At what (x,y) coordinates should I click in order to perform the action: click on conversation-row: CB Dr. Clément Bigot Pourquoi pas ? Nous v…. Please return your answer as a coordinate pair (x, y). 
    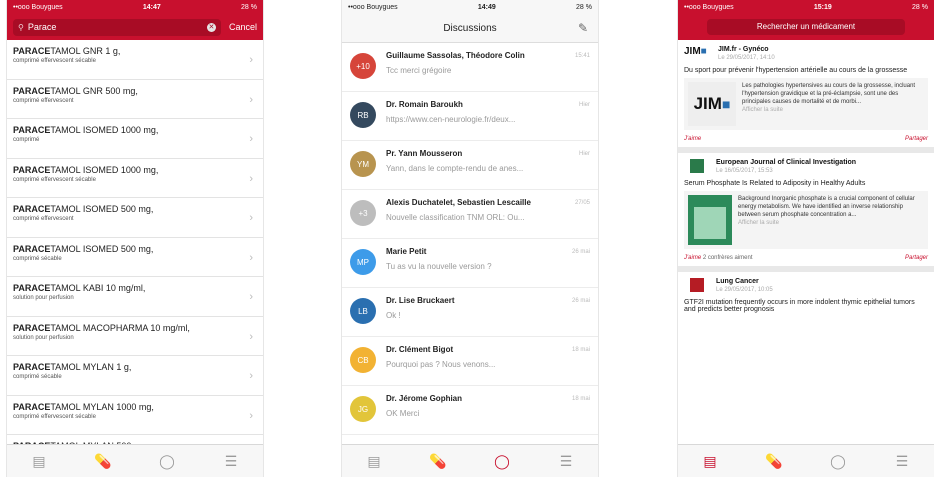
    Looking at the image, I should click on (470, 361).